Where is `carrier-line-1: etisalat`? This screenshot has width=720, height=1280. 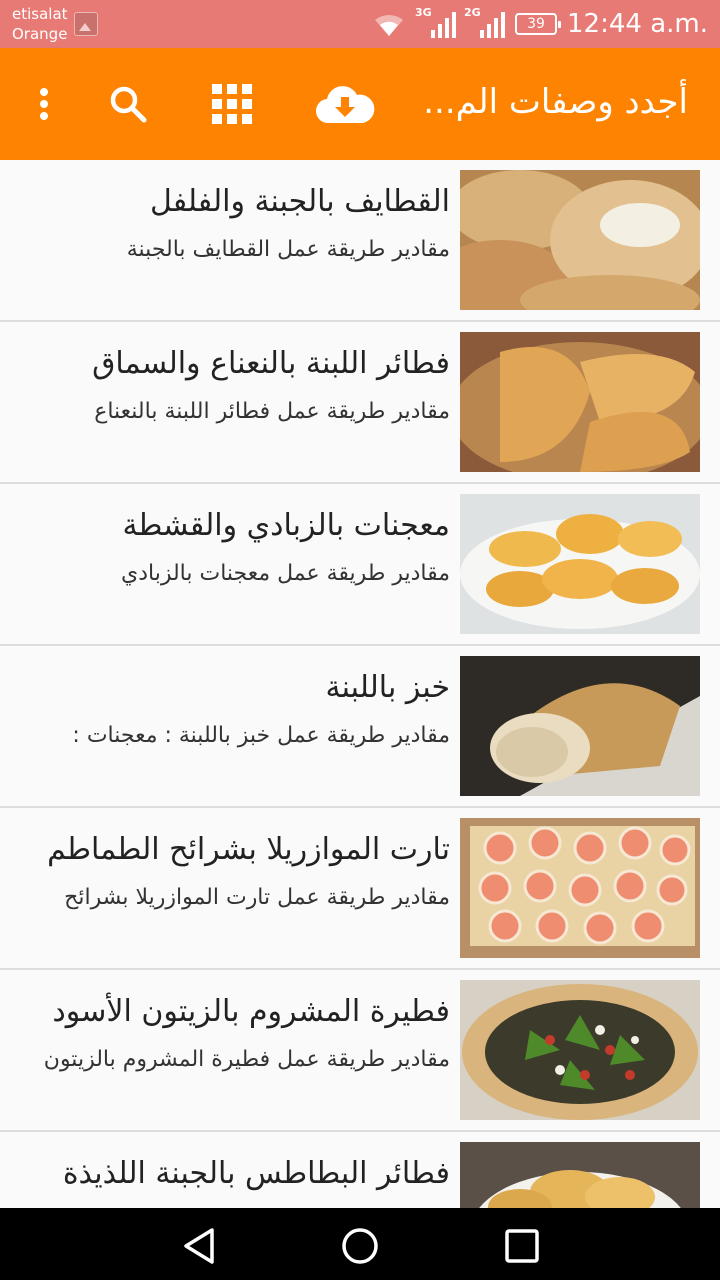
carrier-line-1: etisalat is located at coordinates (40, 14).